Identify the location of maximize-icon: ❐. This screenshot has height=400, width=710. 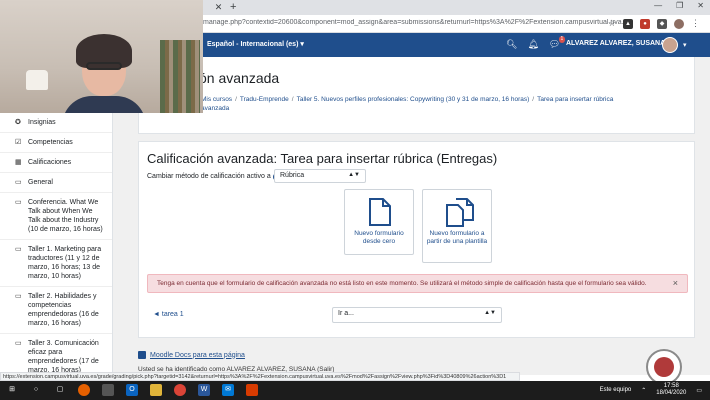
(679, 5).